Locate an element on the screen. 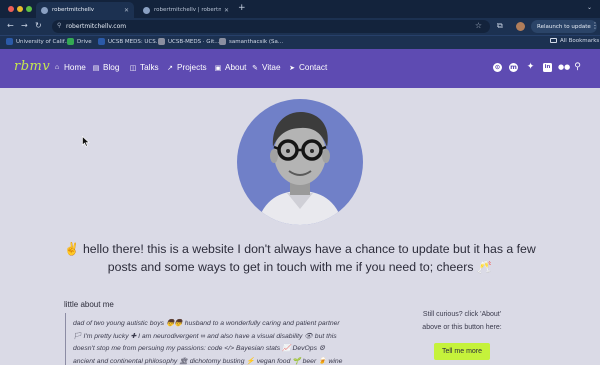 Image resolution: width=600 pixels, height=365 pixels. about-heading: little about me is located at coordinates (89, 304).